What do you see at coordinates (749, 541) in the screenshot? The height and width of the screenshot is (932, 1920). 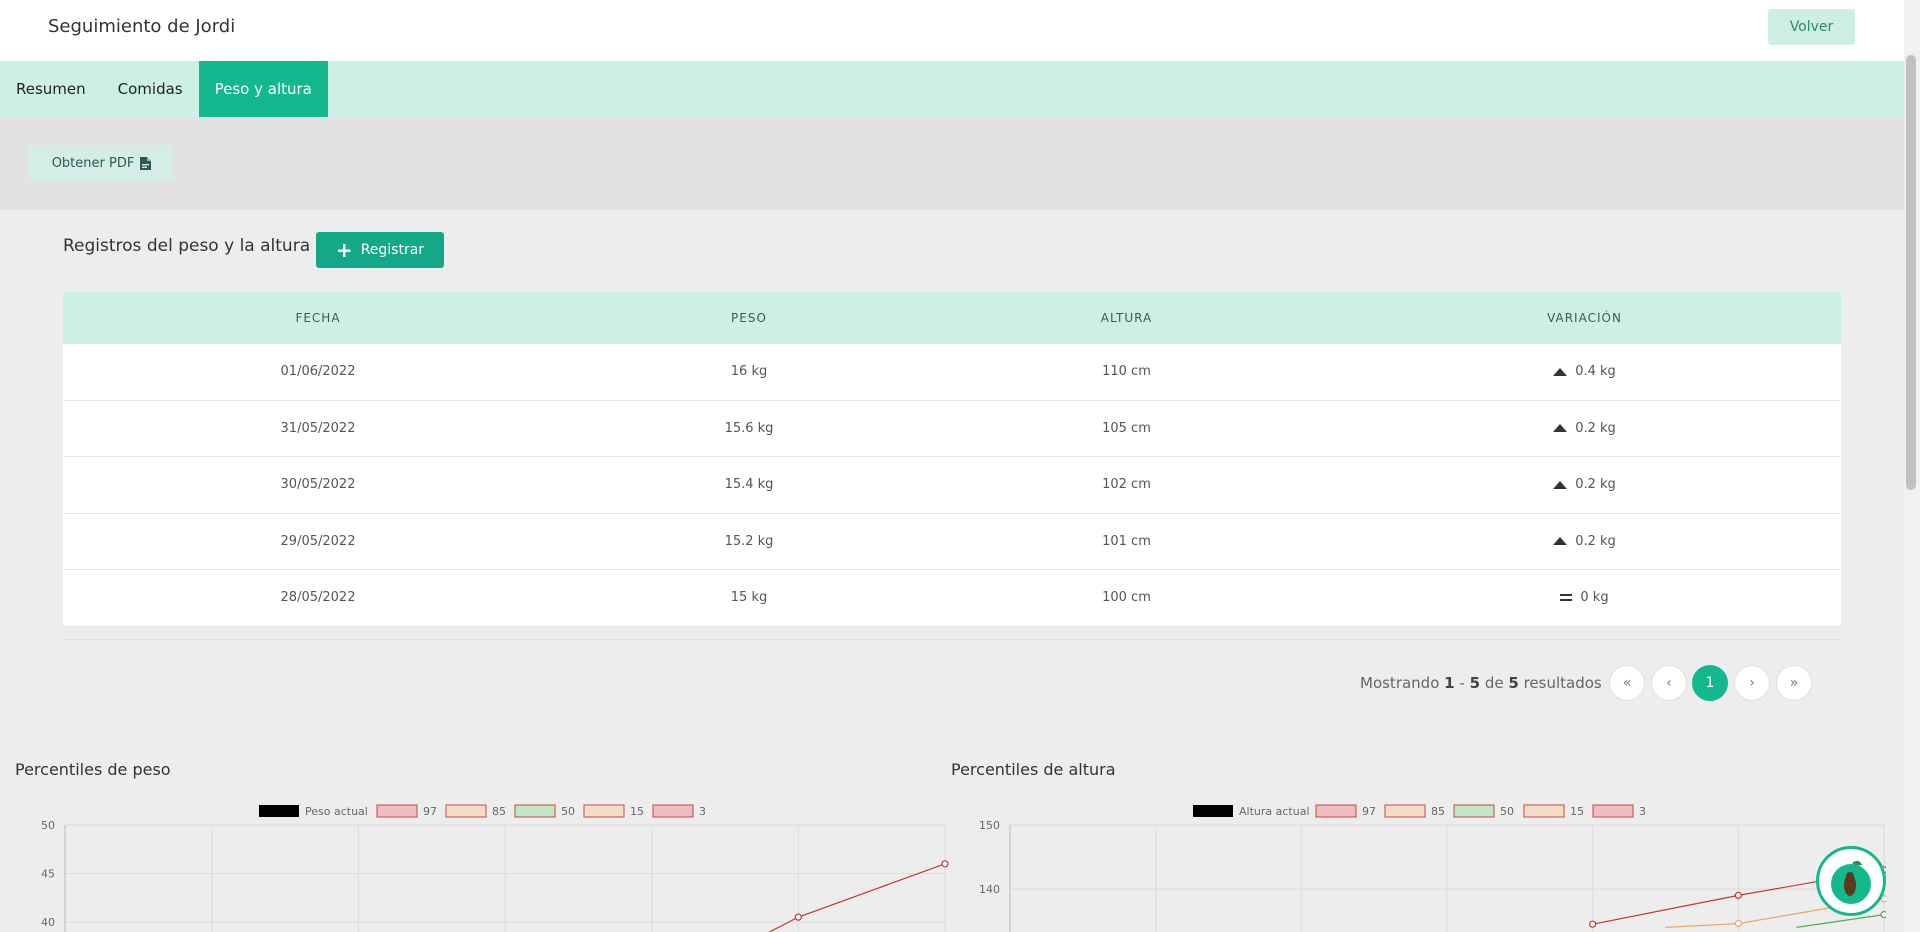 I see `cell-peso: 15.2 kg` at bounding box center [749, 541].